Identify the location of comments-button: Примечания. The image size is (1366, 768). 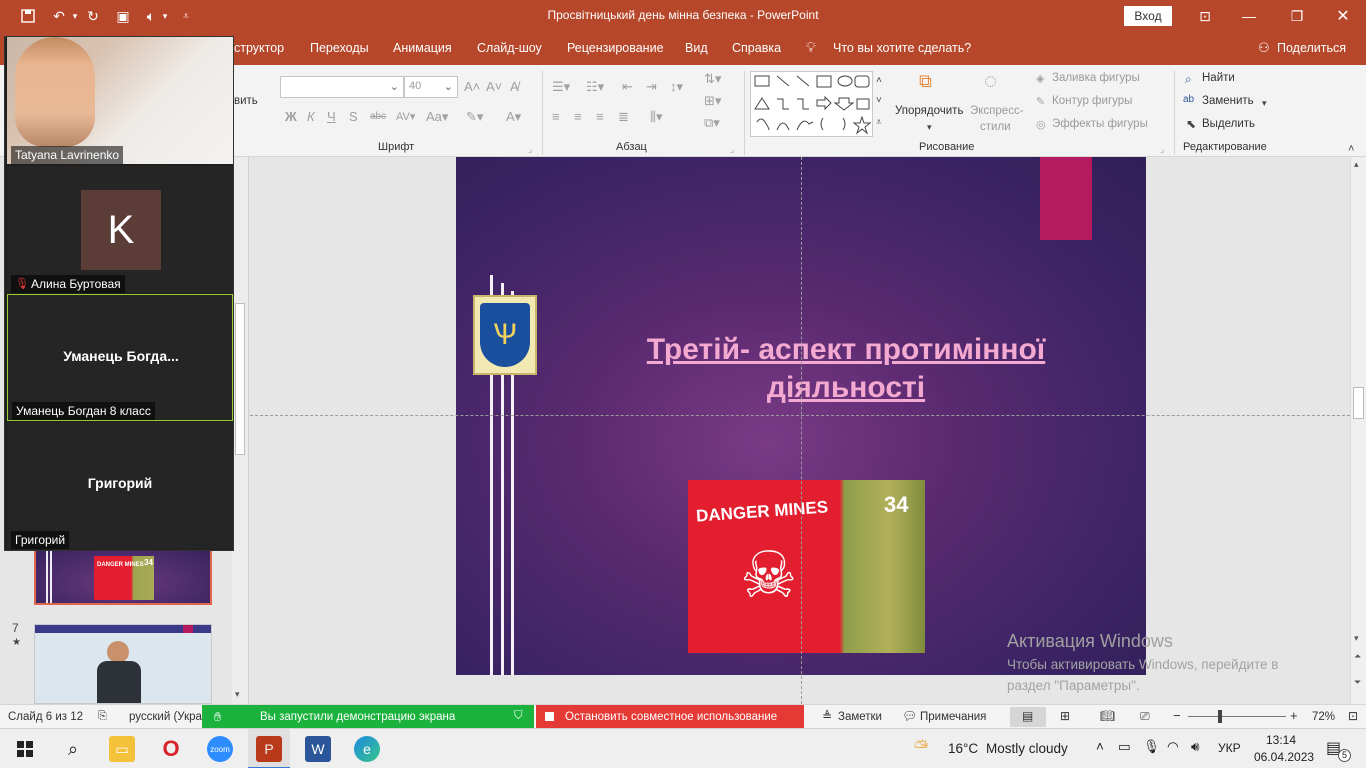
(953, 717).